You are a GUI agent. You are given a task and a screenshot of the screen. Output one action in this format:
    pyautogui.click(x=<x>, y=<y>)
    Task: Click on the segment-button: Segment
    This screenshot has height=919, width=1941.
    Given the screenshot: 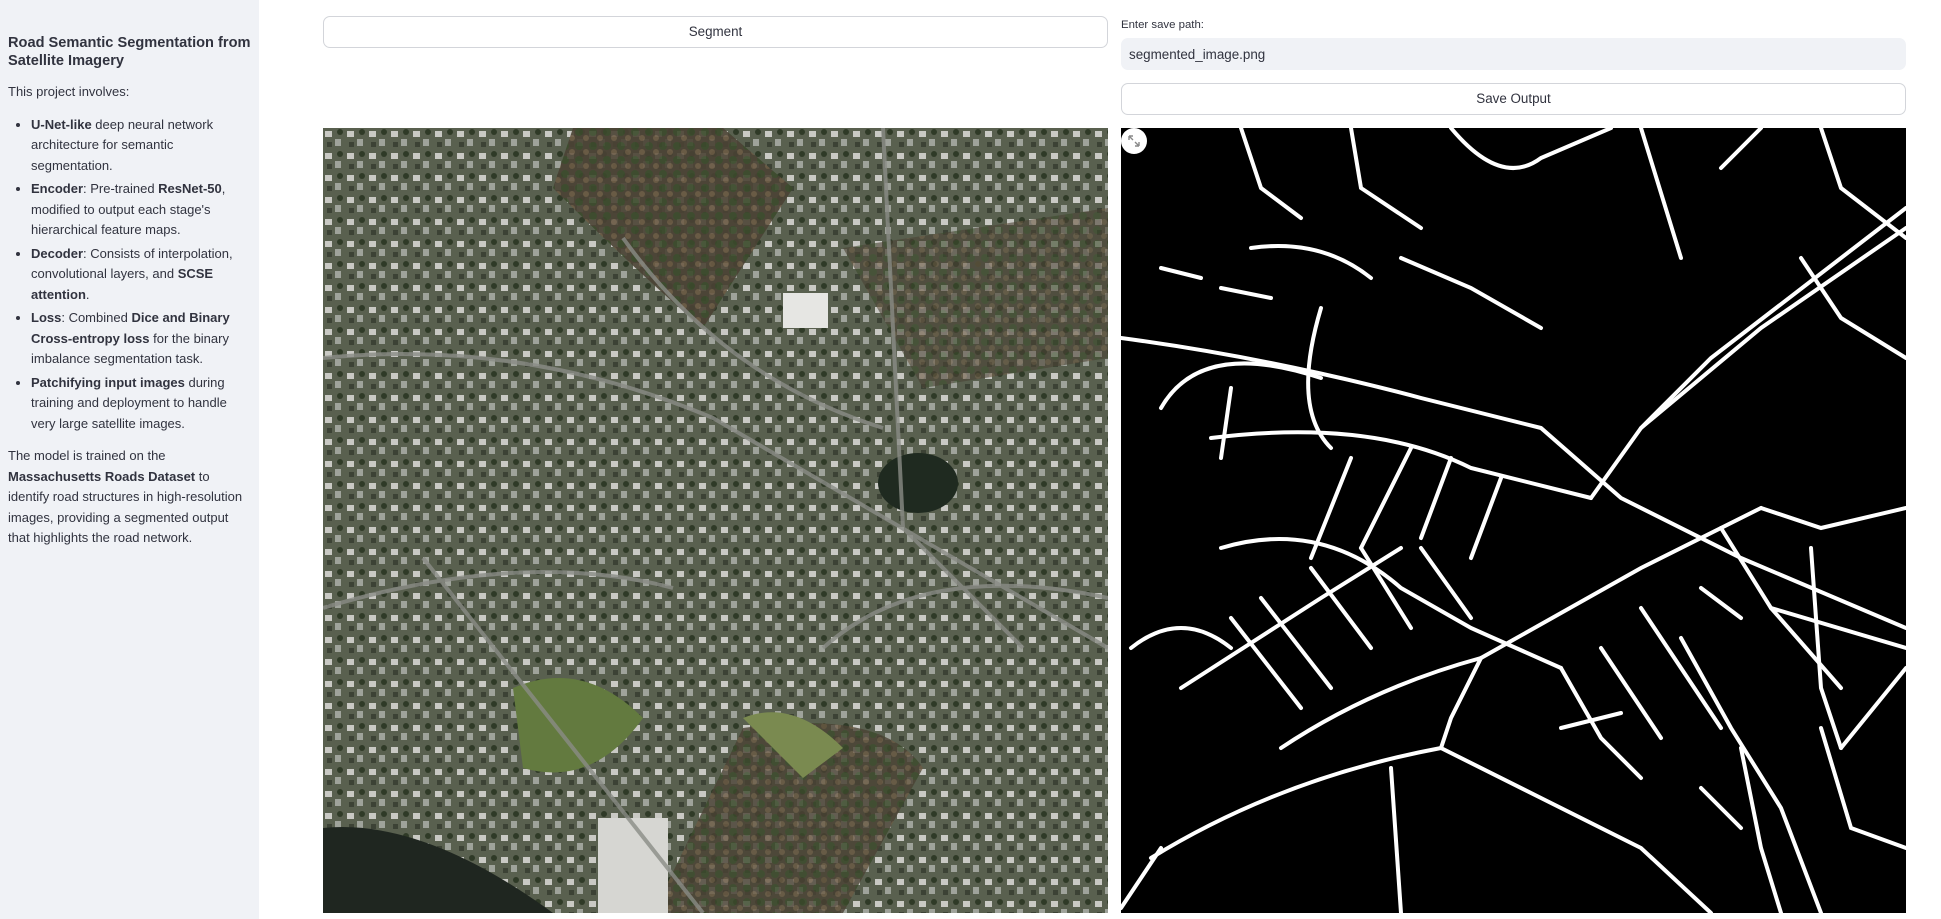 What is the action you would take?
    pyautogui.click(x=715, y=32)
    